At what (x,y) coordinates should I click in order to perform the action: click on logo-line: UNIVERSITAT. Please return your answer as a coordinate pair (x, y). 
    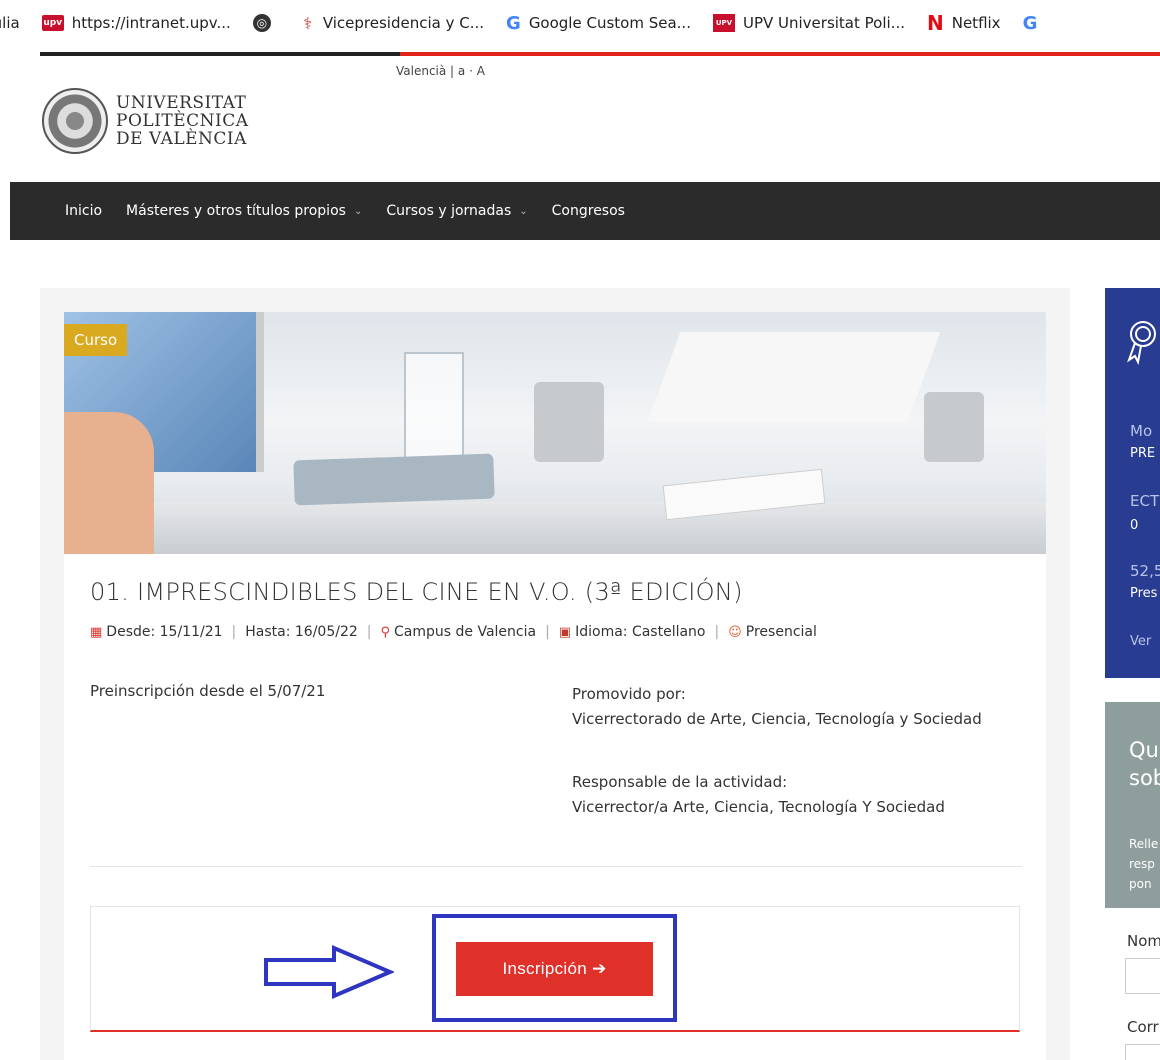
    Looking at the image, I should click on (181, 103).